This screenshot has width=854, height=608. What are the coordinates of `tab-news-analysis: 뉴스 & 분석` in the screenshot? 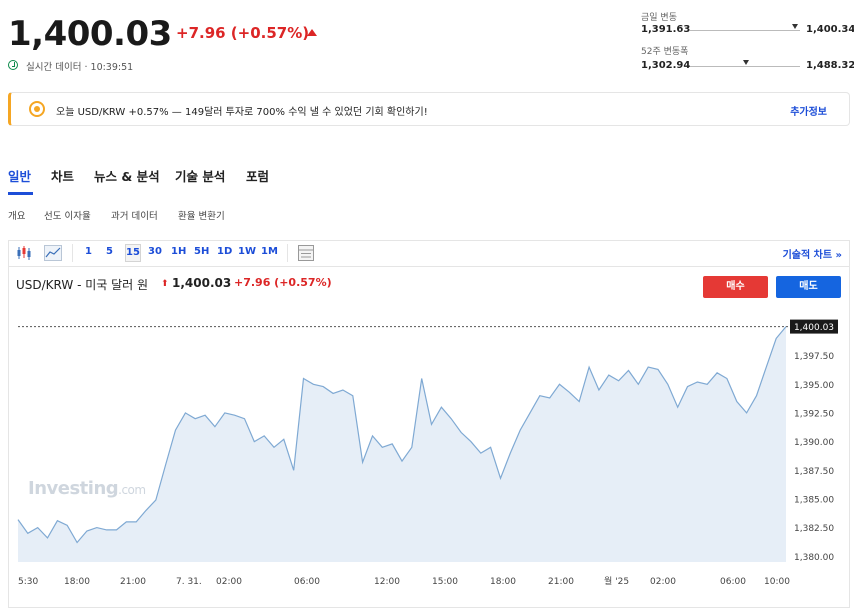 It's located at (127, 175).